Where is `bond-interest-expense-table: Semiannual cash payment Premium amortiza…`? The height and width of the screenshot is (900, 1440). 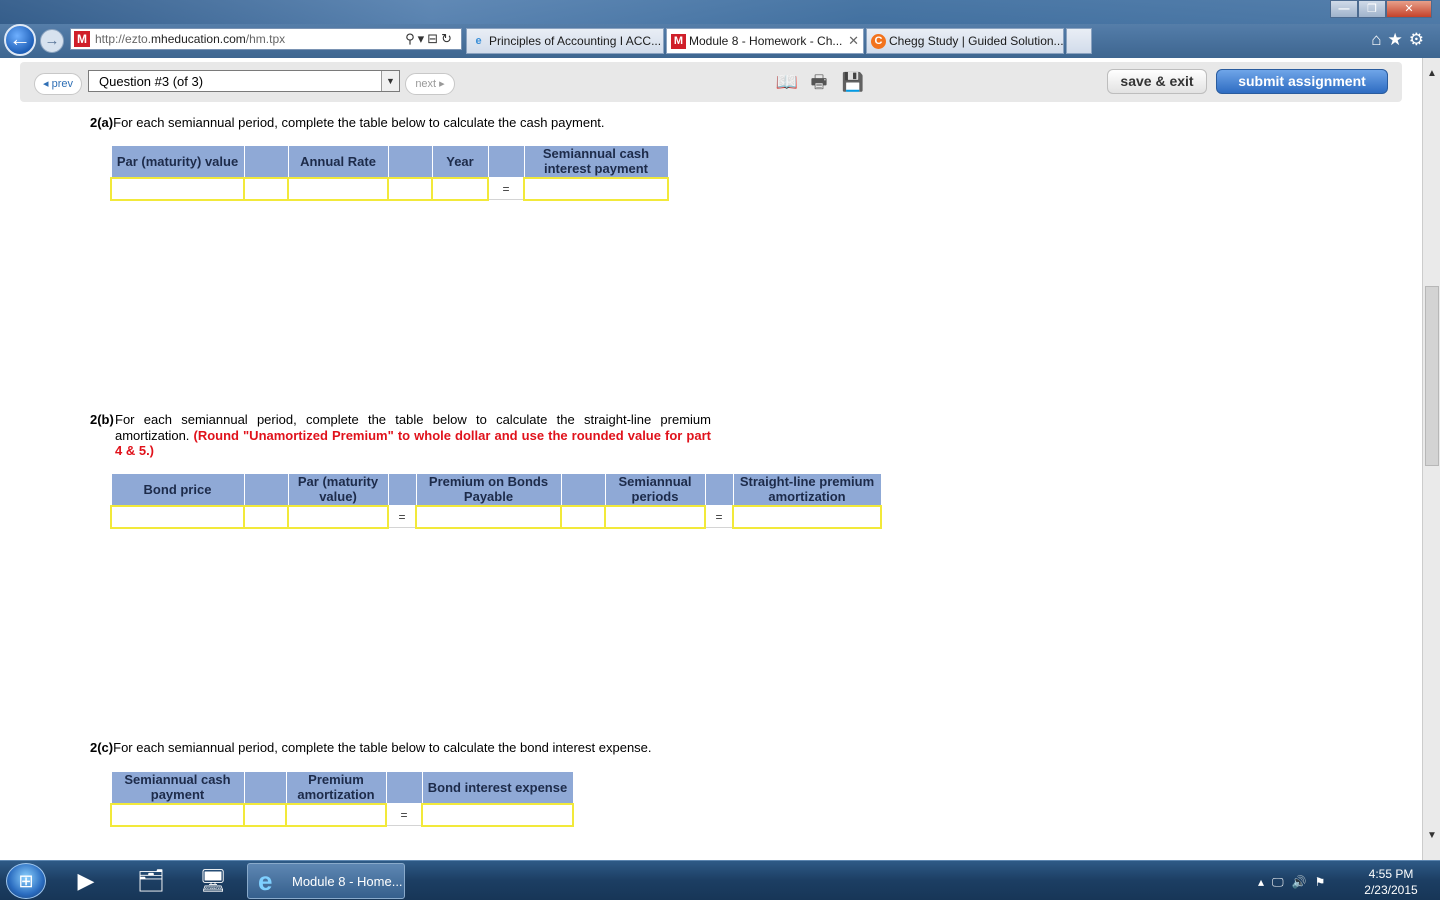
bond-interest-expense-table: Semiannual cash payment Premium amortiza… is located at coordinates (342, 799).